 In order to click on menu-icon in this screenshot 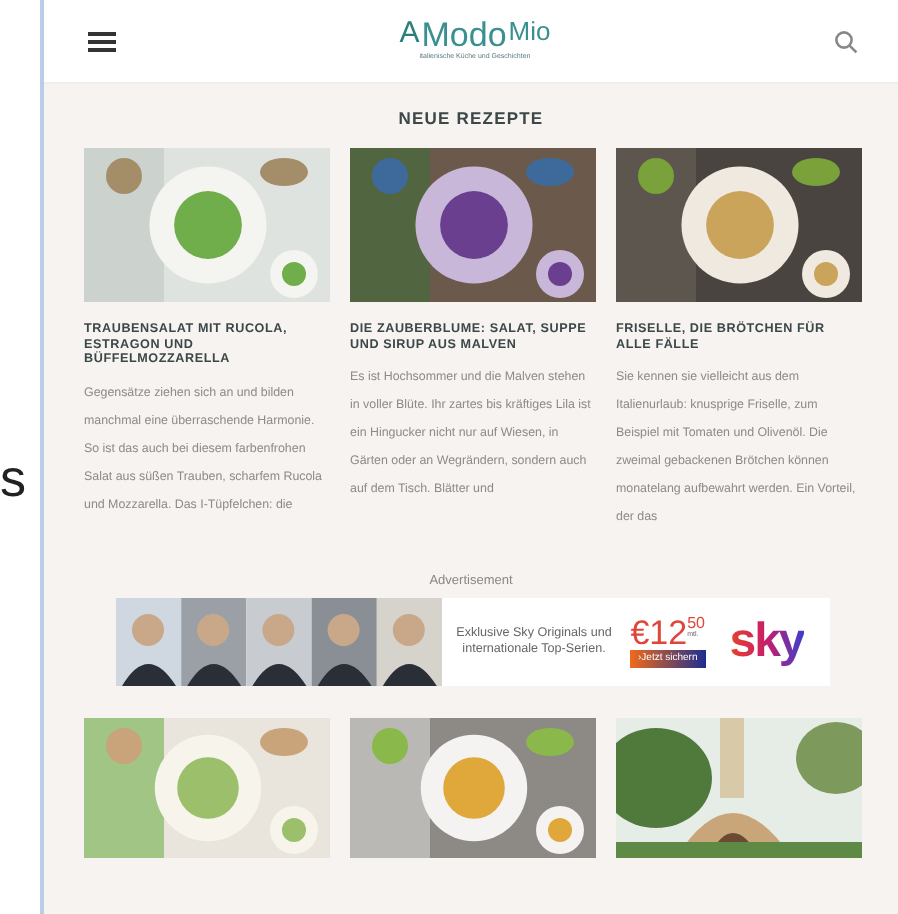, I will do `click(102, 41)`.